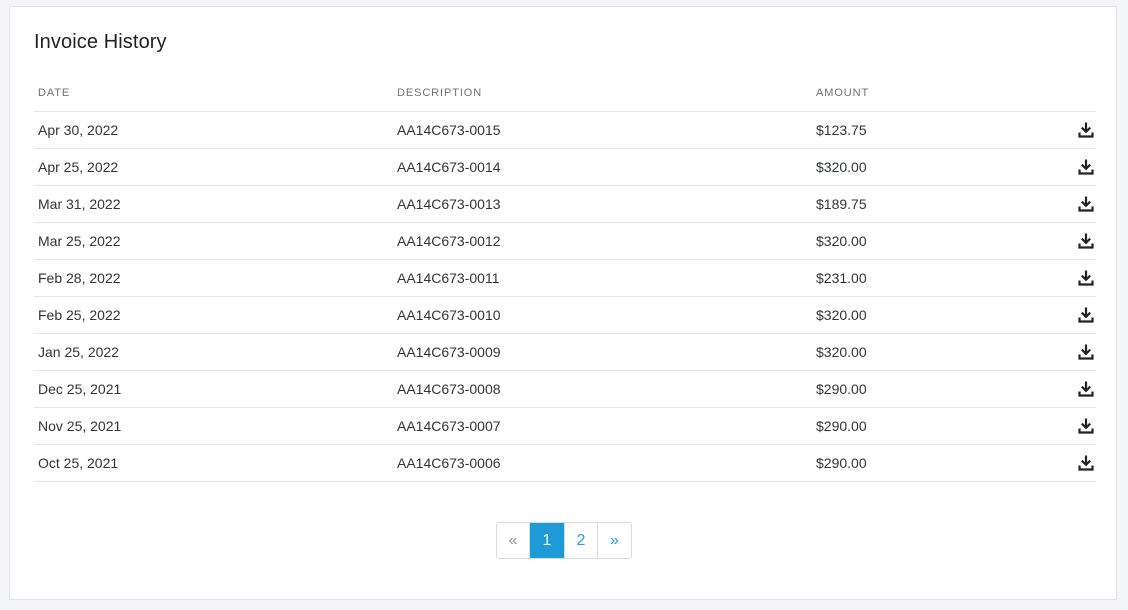 Image resolution: width=1128 pixels, height=610 pixels. Describe the element at coordinates (213, 389) in the screenshot. I see `invoice-date: Dec 25, 2021` at that location.